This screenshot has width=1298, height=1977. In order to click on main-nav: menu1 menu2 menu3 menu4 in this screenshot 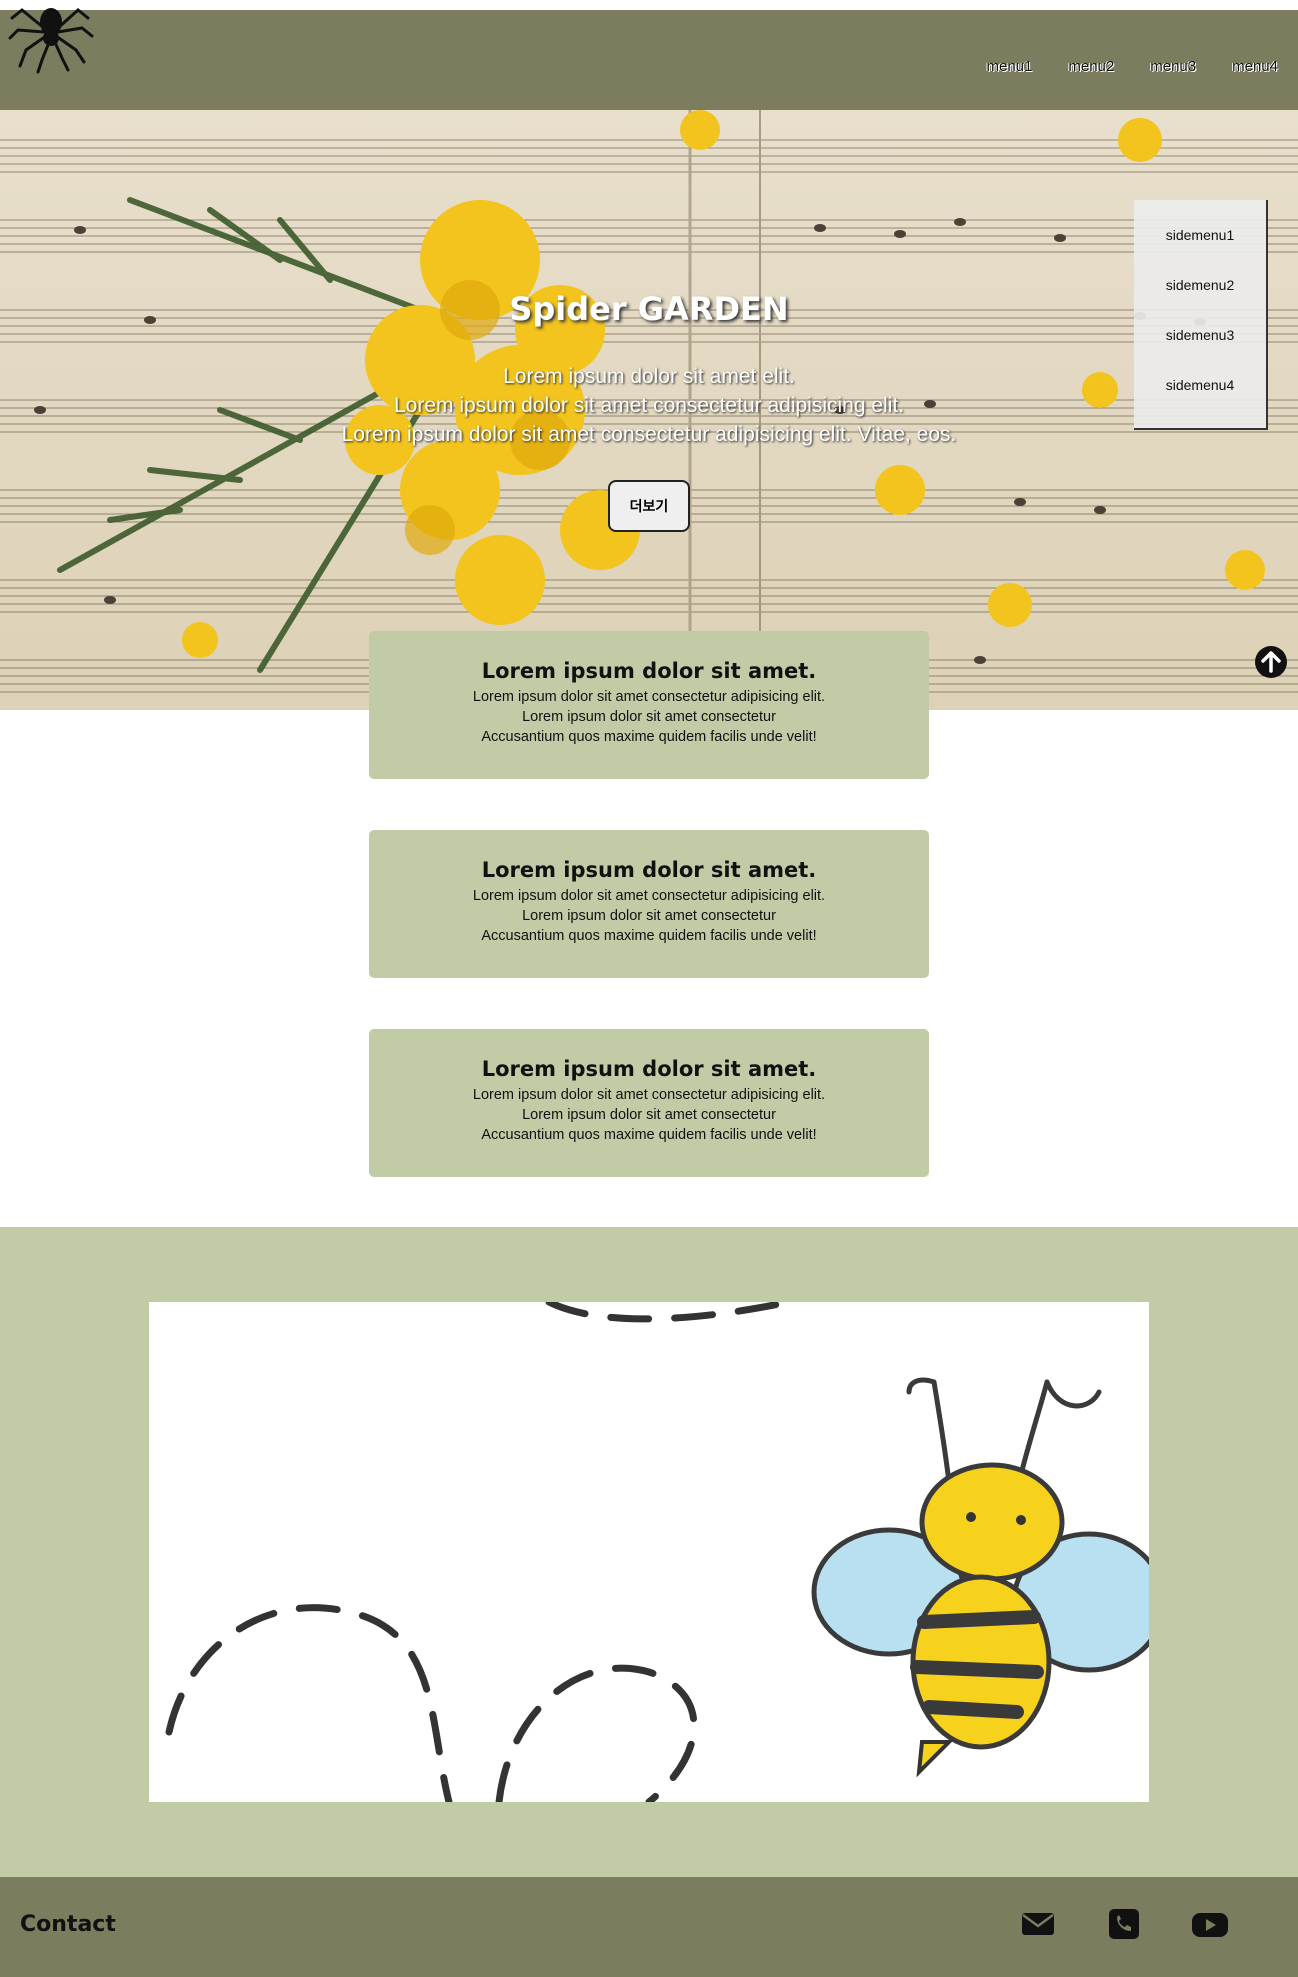, I will do `click(1133, 66)`.